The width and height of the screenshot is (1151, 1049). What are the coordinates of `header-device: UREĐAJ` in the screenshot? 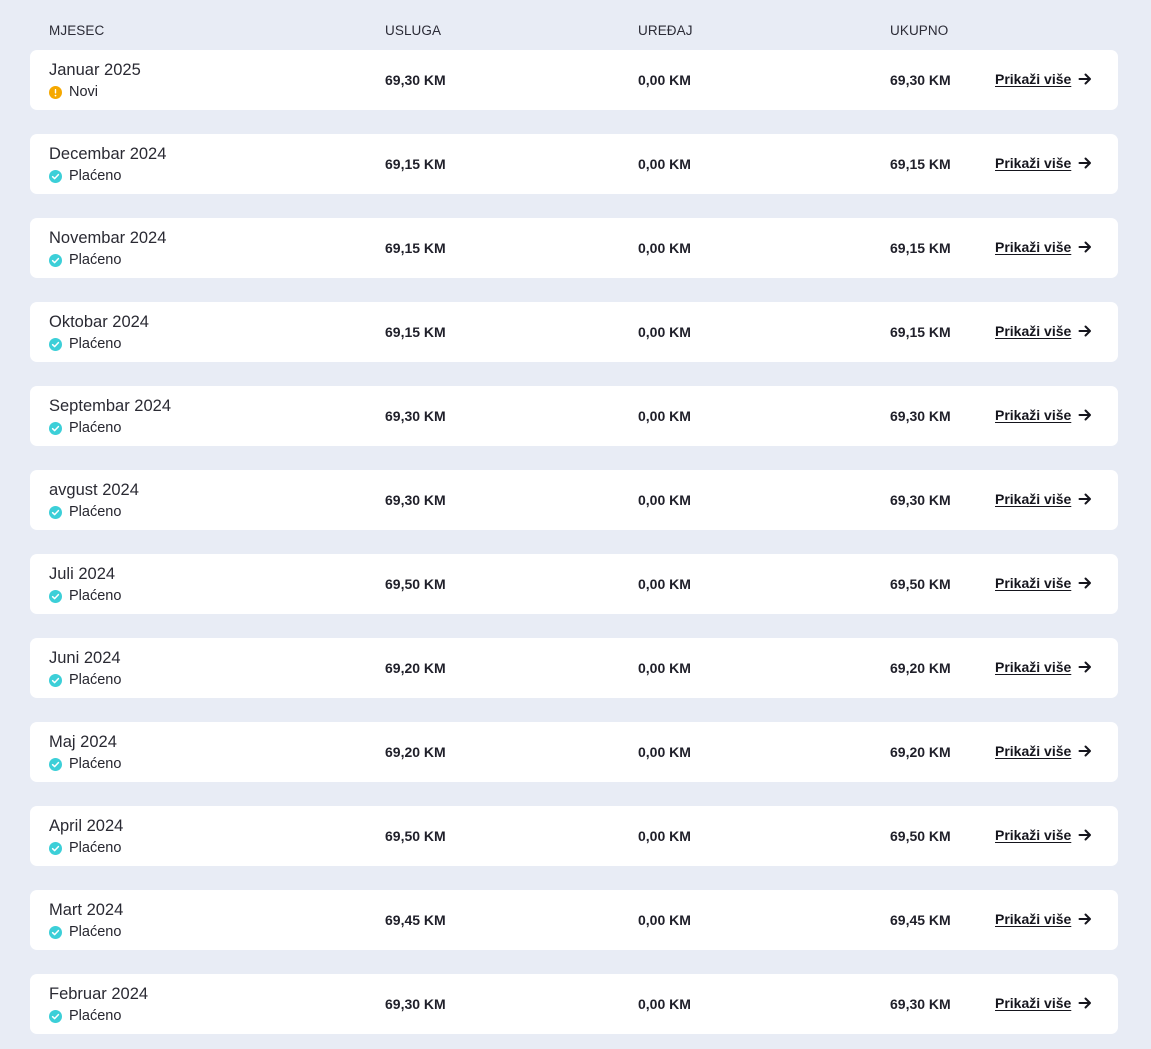 It's located at (665, 30).